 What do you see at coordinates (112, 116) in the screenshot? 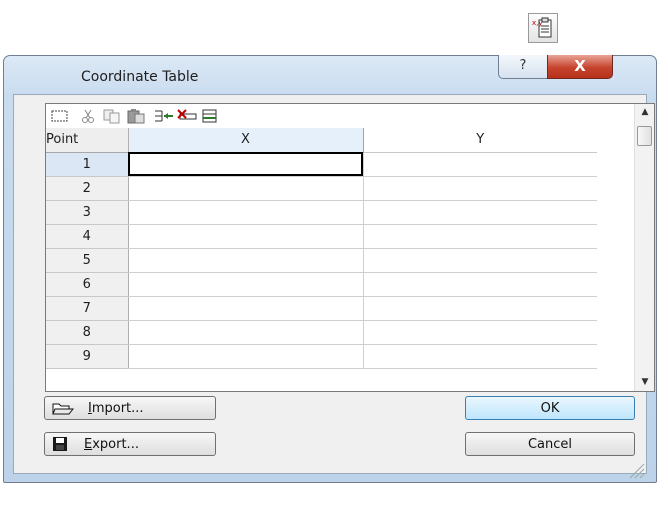
I see `copy-icon` at bounding box center [112, 116].